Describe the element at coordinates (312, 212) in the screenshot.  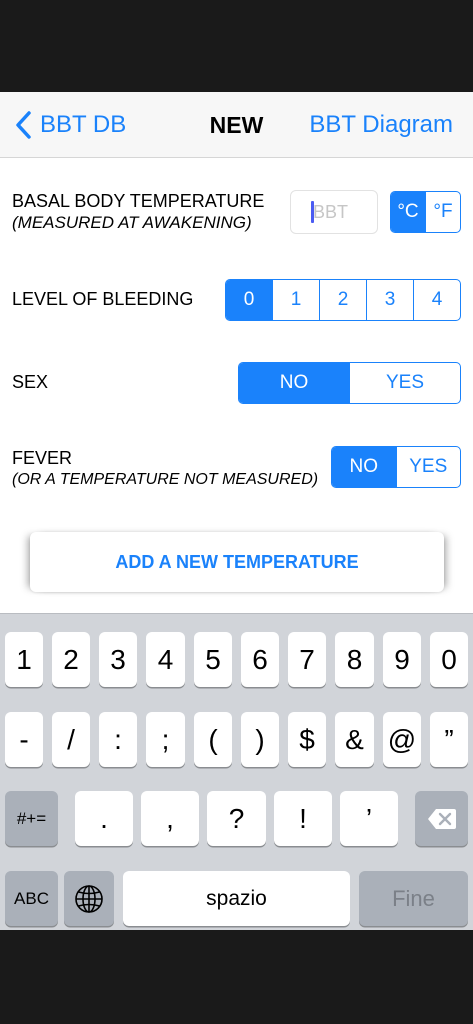
I see `text-cursor` at that location.